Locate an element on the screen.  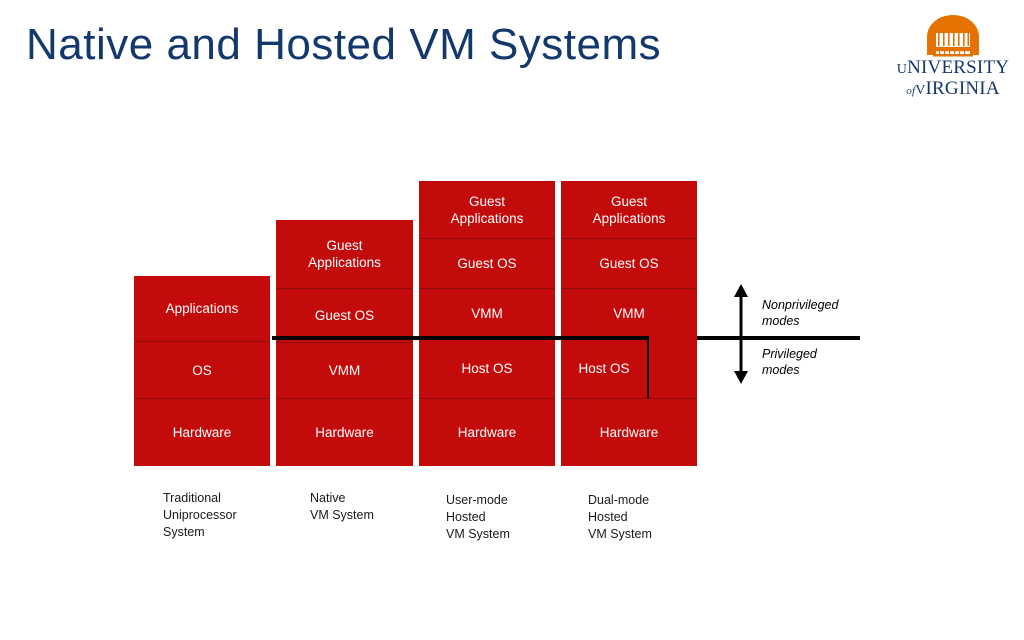
caption-dual-mode-hosted-vm-system: Dual-mode Hosted VM System is located at coordinates (620, 517).